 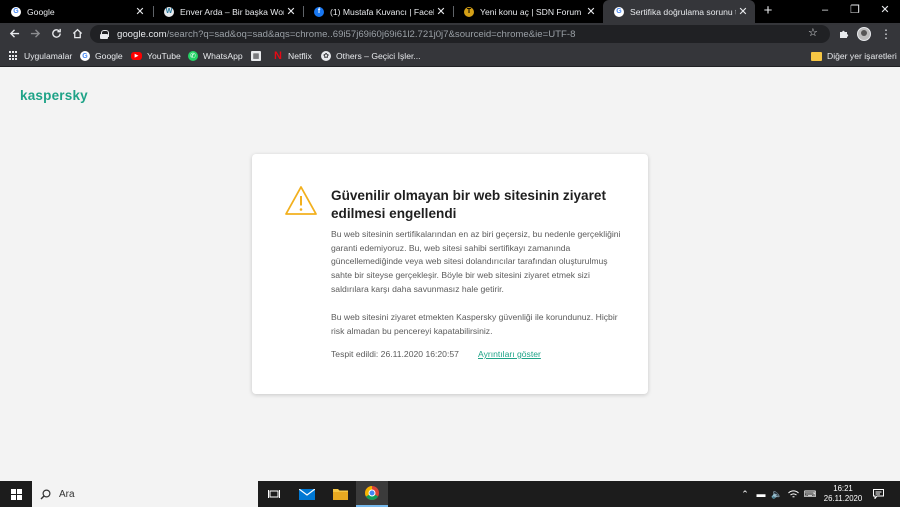 I want to click on reload-icon, so click(x=56, y=33).